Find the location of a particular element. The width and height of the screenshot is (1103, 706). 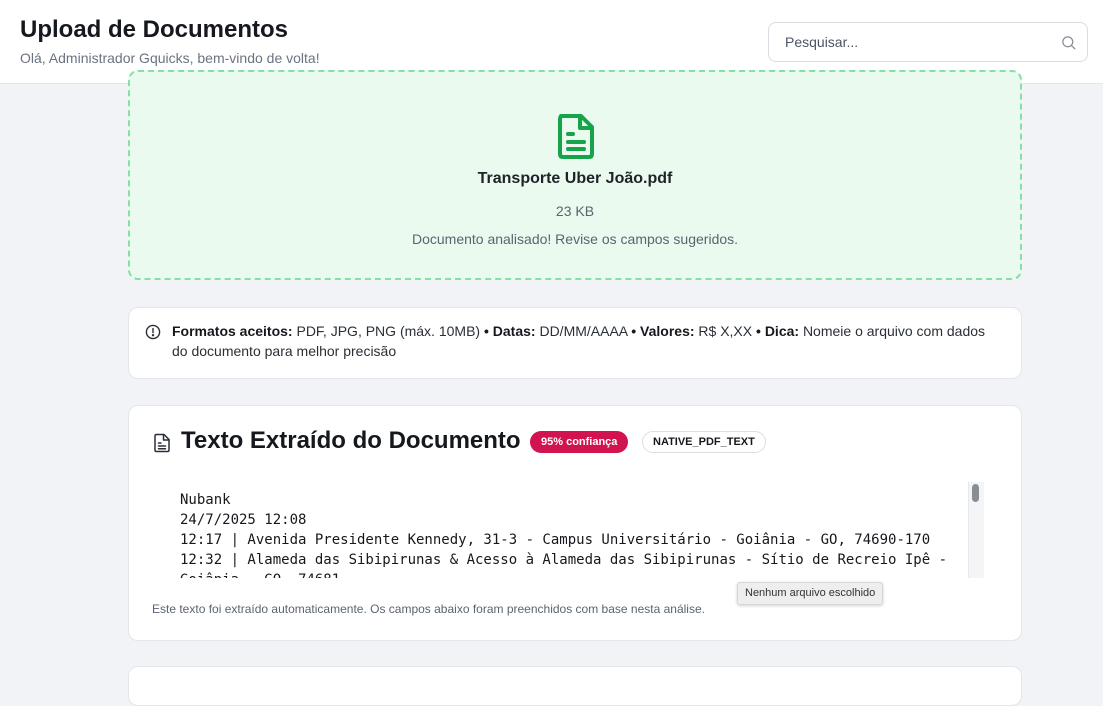

extracted-line: Nubank is located at coordinates (205, 500).